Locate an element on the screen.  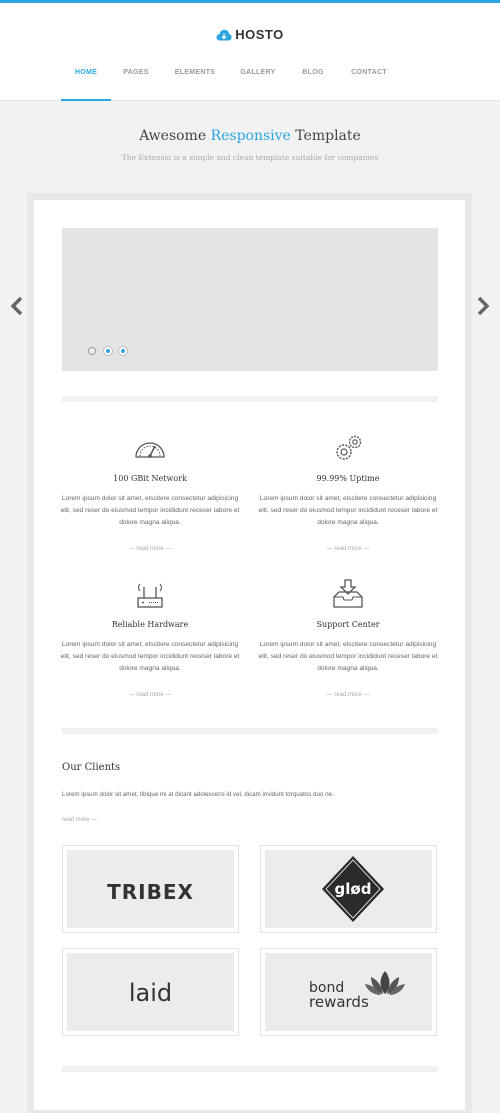
nav-contact: CONTACT is located at coordinates (369, 72).